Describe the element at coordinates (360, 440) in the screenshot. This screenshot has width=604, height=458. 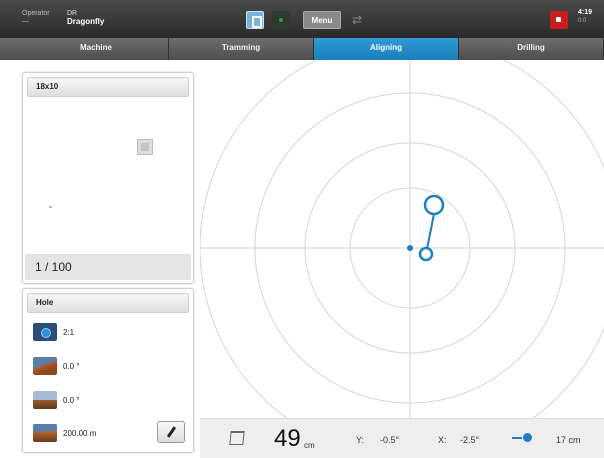
I see `y-label: Y:` at that location.